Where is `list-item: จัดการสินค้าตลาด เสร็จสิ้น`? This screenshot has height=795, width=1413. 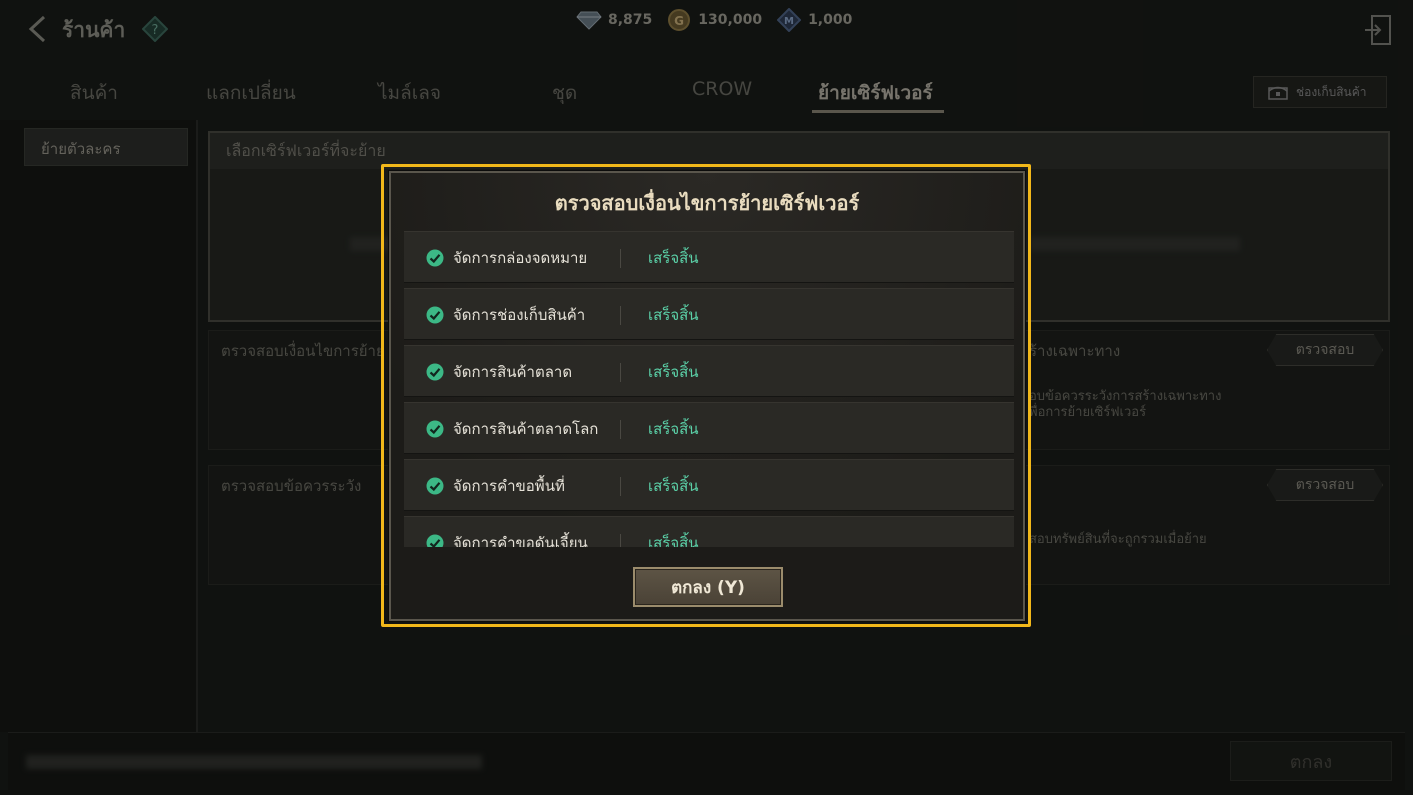
list-item: จัดการสินค้าตลาด เสร็จสิ้น is located at coordinates (709, 371).